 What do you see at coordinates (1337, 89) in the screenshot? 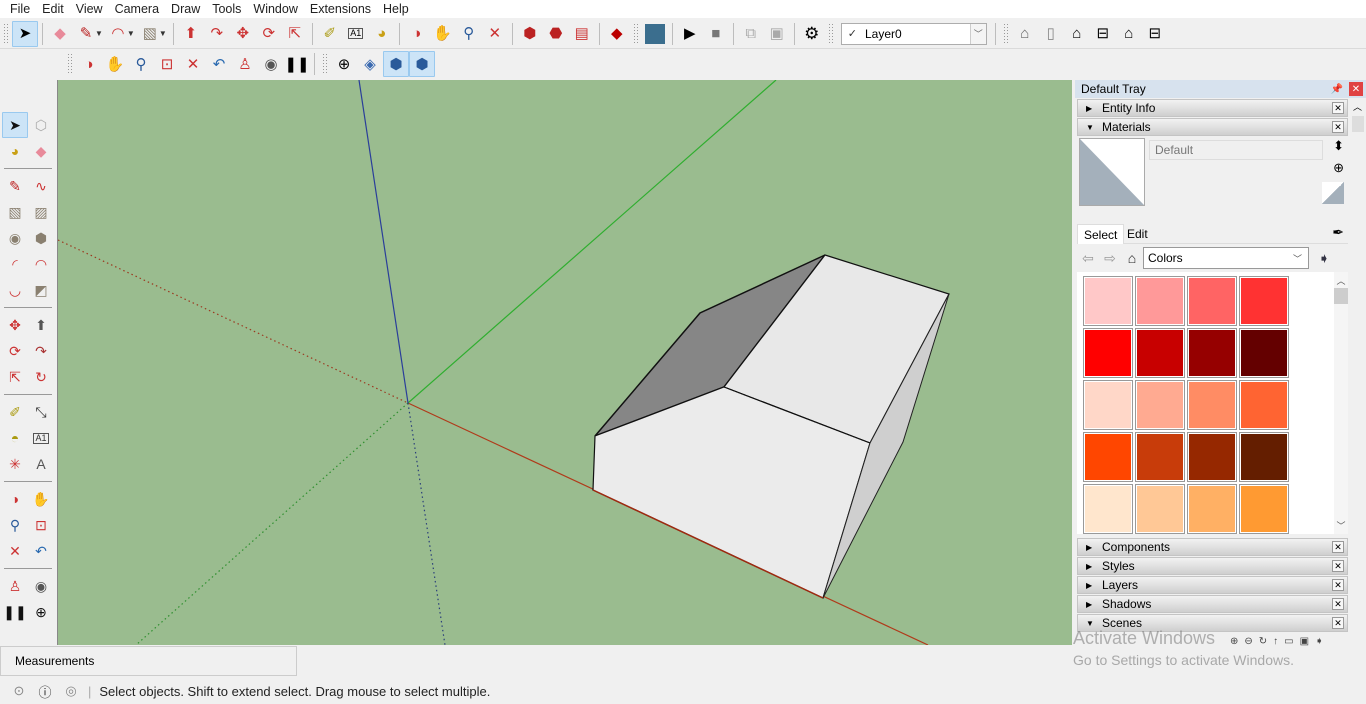
I see `pin-icon: 📌` at bounding box center [1337, 89].